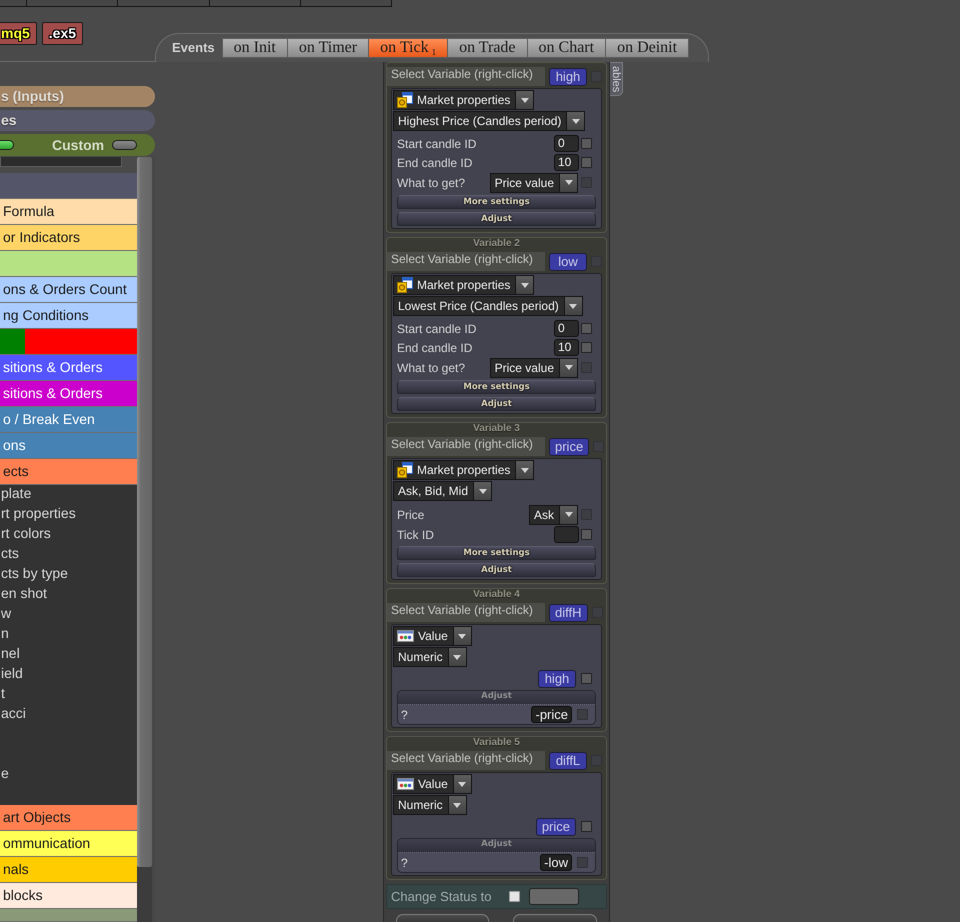 The image size is (960, 922). What do you see at coordinates (648, 48) in the screenshot?
I see `event-tab: on Deinit` at bounding box center [648, 48].